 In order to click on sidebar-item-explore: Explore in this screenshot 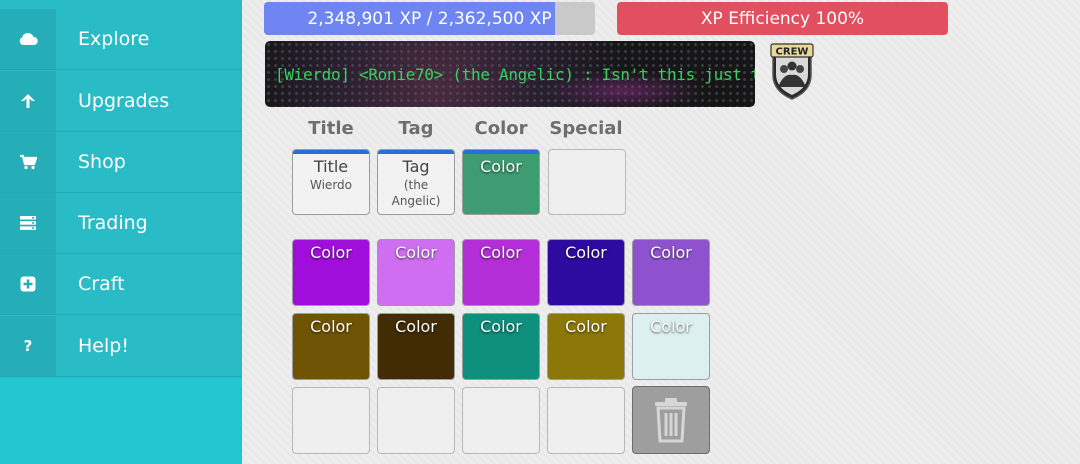, I will do `click(121, 39)`.